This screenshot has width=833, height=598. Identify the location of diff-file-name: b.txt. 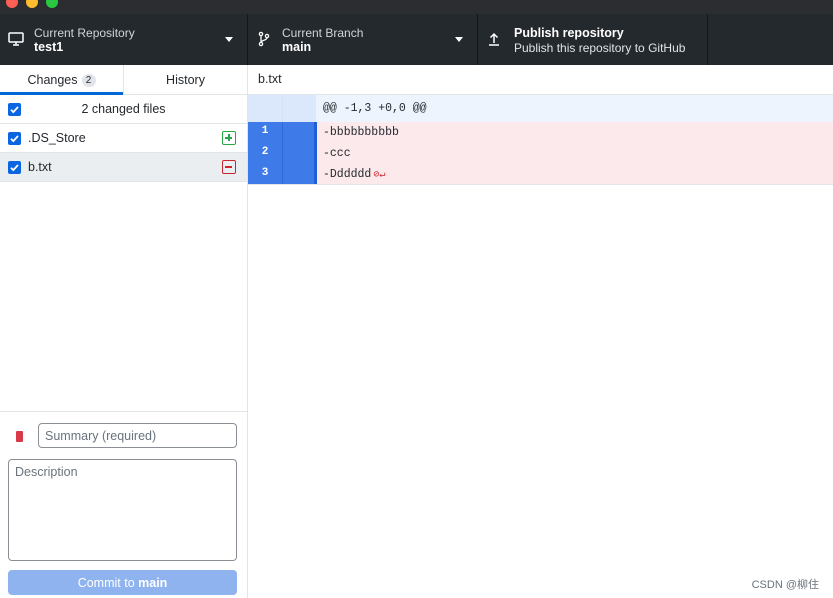
(270, 79).